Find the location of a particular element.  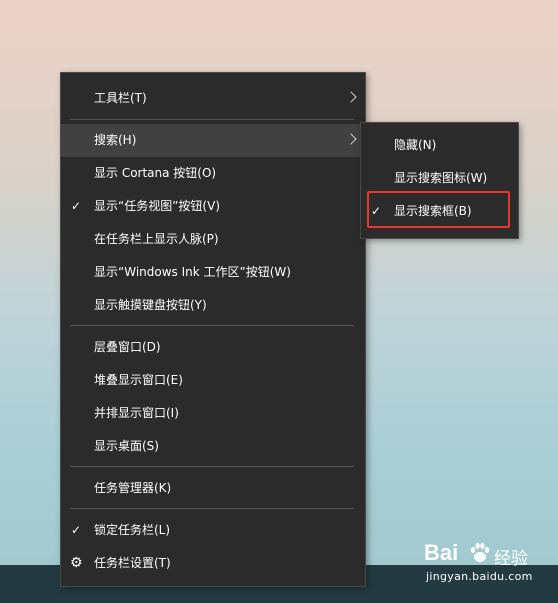

watermark-url: jingyan.baidu.com is located at coordinates (479, 576).